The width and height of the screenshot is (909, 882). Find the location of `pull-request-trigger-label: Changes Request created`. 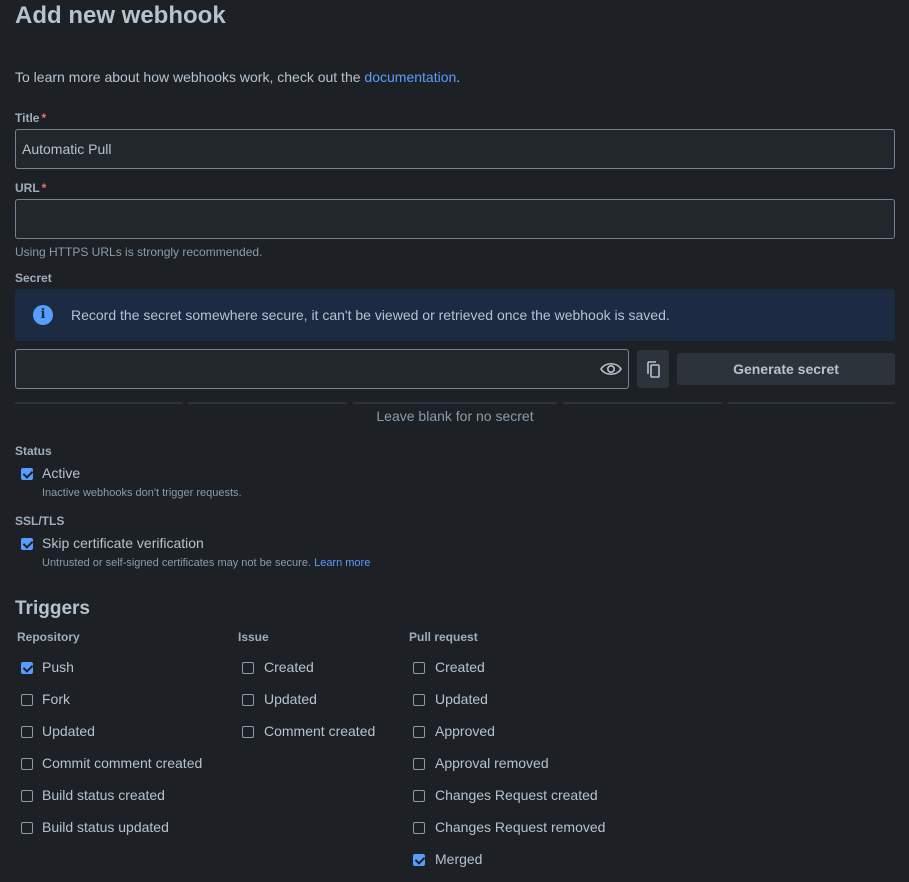

pull-request-trigger-label: Changes Request created is located at coordinates (516, 795).